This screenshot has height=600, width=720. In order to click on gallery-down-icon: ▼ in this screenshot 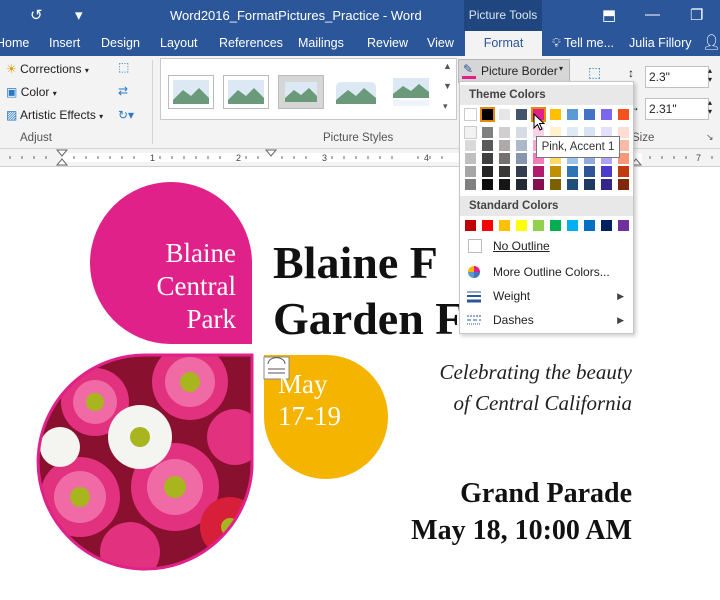, I will do `click(447, 86)`.